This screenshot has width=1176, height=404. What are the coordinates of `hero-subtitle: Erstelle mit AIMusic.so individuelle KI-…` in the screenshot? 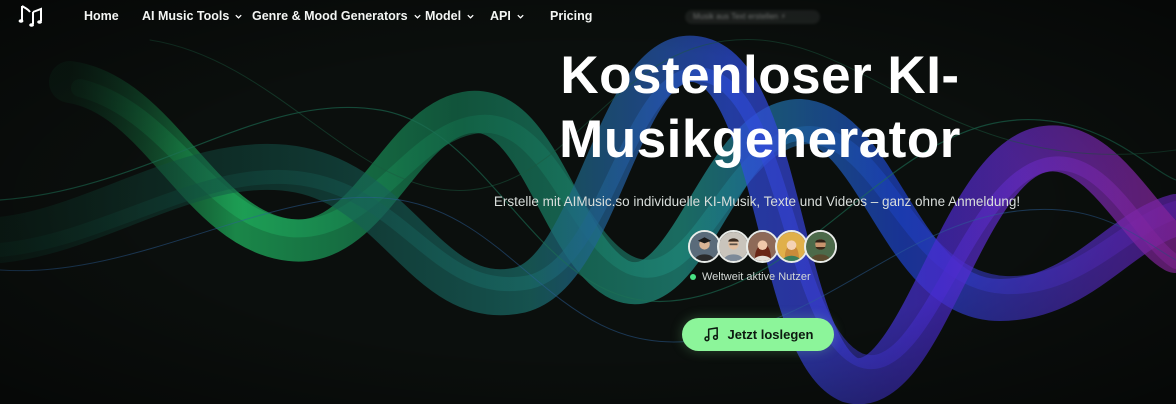 It's located at (757, 201).